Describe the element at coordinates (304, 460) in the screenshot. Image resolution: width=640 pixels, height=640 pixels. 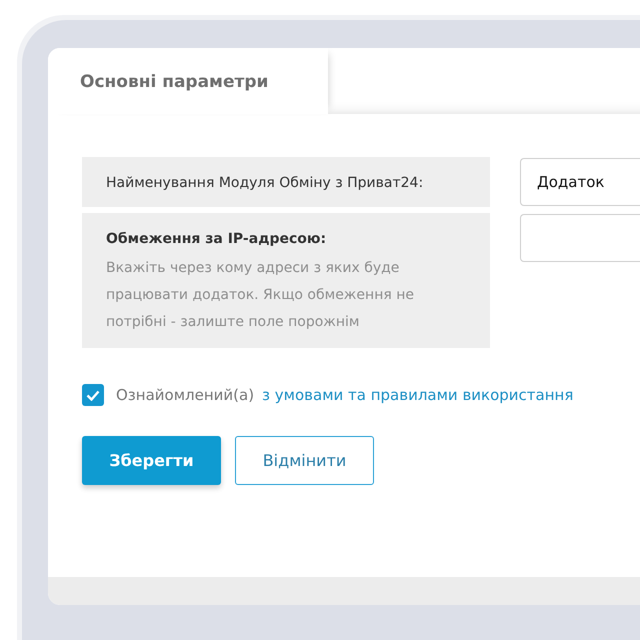
I see `cancel-button: Відмінити` at that location.